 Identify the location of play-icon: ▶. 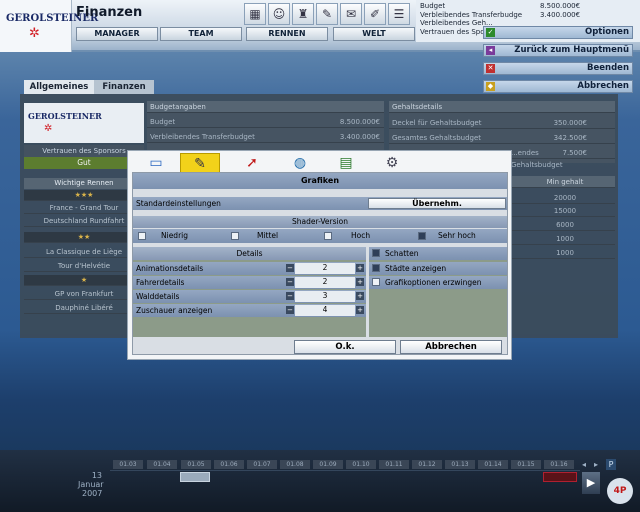
(591, 483).